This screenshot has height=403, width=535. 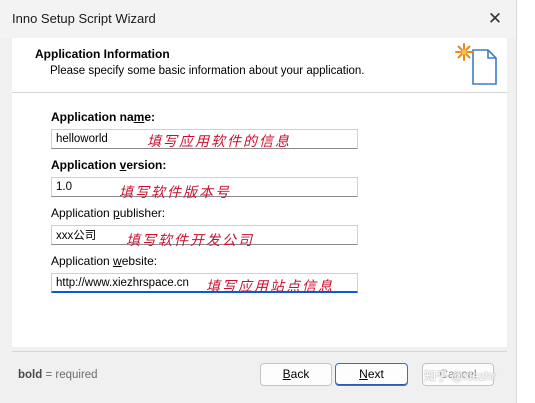 What do you see at coordinates (300, 374) in the screenshot?
I see `back-button-rest: ack` at bounding box center [300, 374].